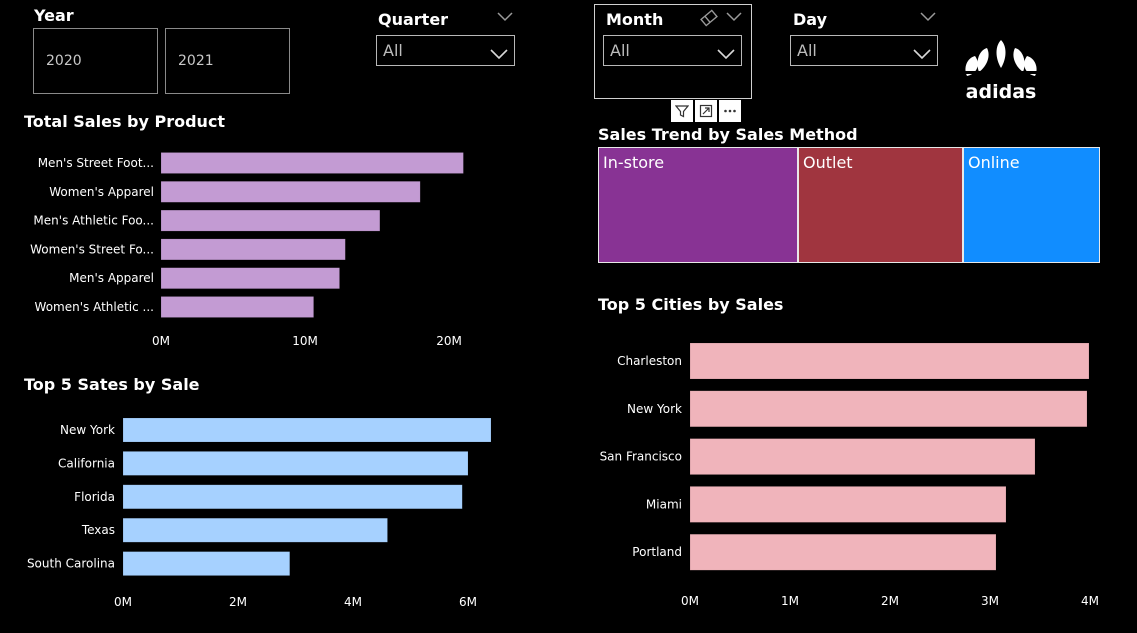 This screenshot has width=1137, height=633. What do you see at coordinates (634, 162) in the screenshot?
I see `treemap-label-in-store: In-store` at bounding box center [634, 162].